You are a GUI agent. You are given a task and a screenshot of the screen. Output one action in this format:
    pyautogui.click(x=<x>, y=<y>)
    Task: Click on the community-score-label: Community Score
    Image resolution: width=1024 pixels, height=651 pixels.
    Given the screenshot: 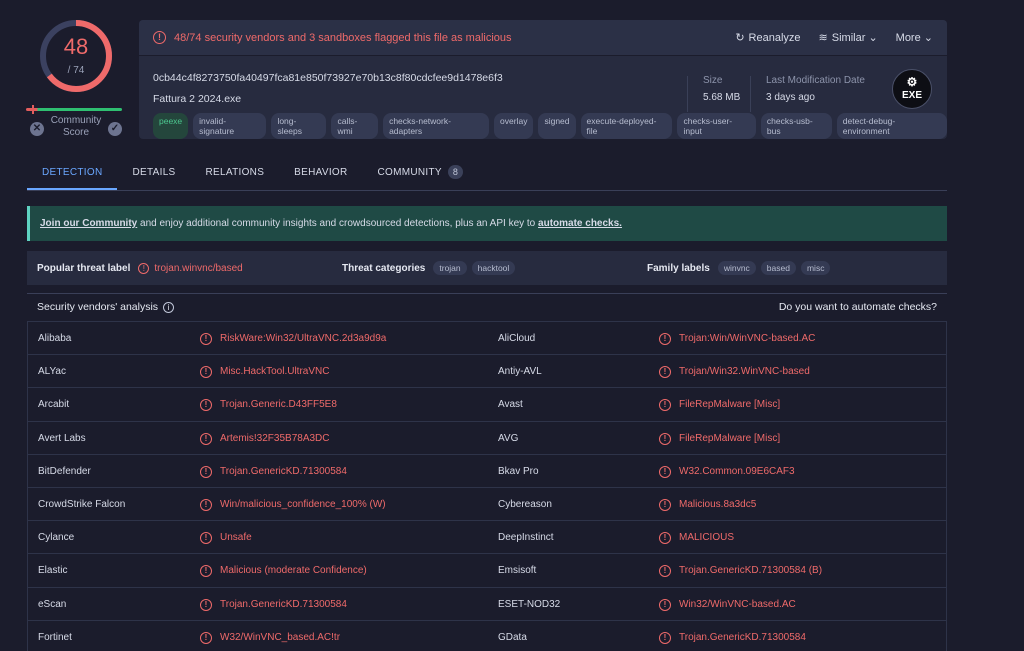 What is the action you would take?
    pyautogui.click(x=76, y=126)
    